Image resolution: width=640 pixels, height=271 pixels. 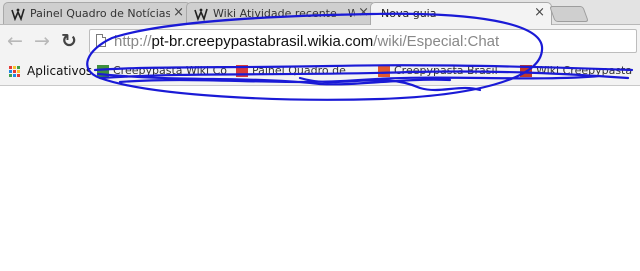 What do you see at coordinates (262, 41) in the screenshot?
I see `url-host: pt-br.creepypastabrasil.wikia.com` at bounding box center [262, 41].